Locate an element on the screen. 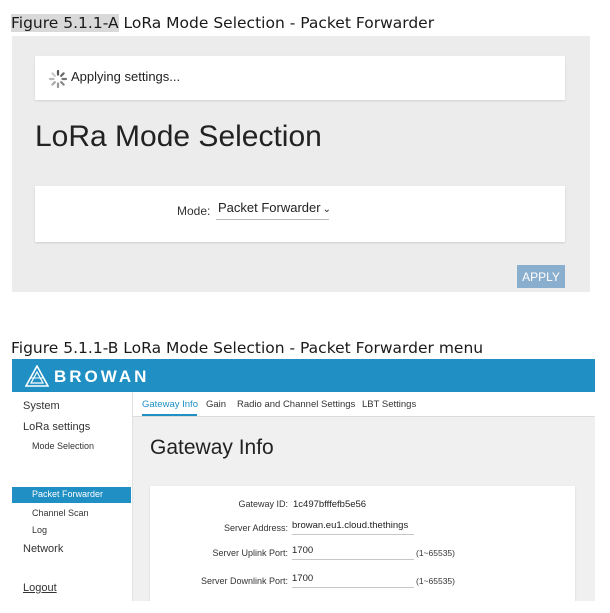 The height and width of the screenshot is (613, 610). uplink-port-label: Server Uplink Port: is located at coordinates (250, 553).